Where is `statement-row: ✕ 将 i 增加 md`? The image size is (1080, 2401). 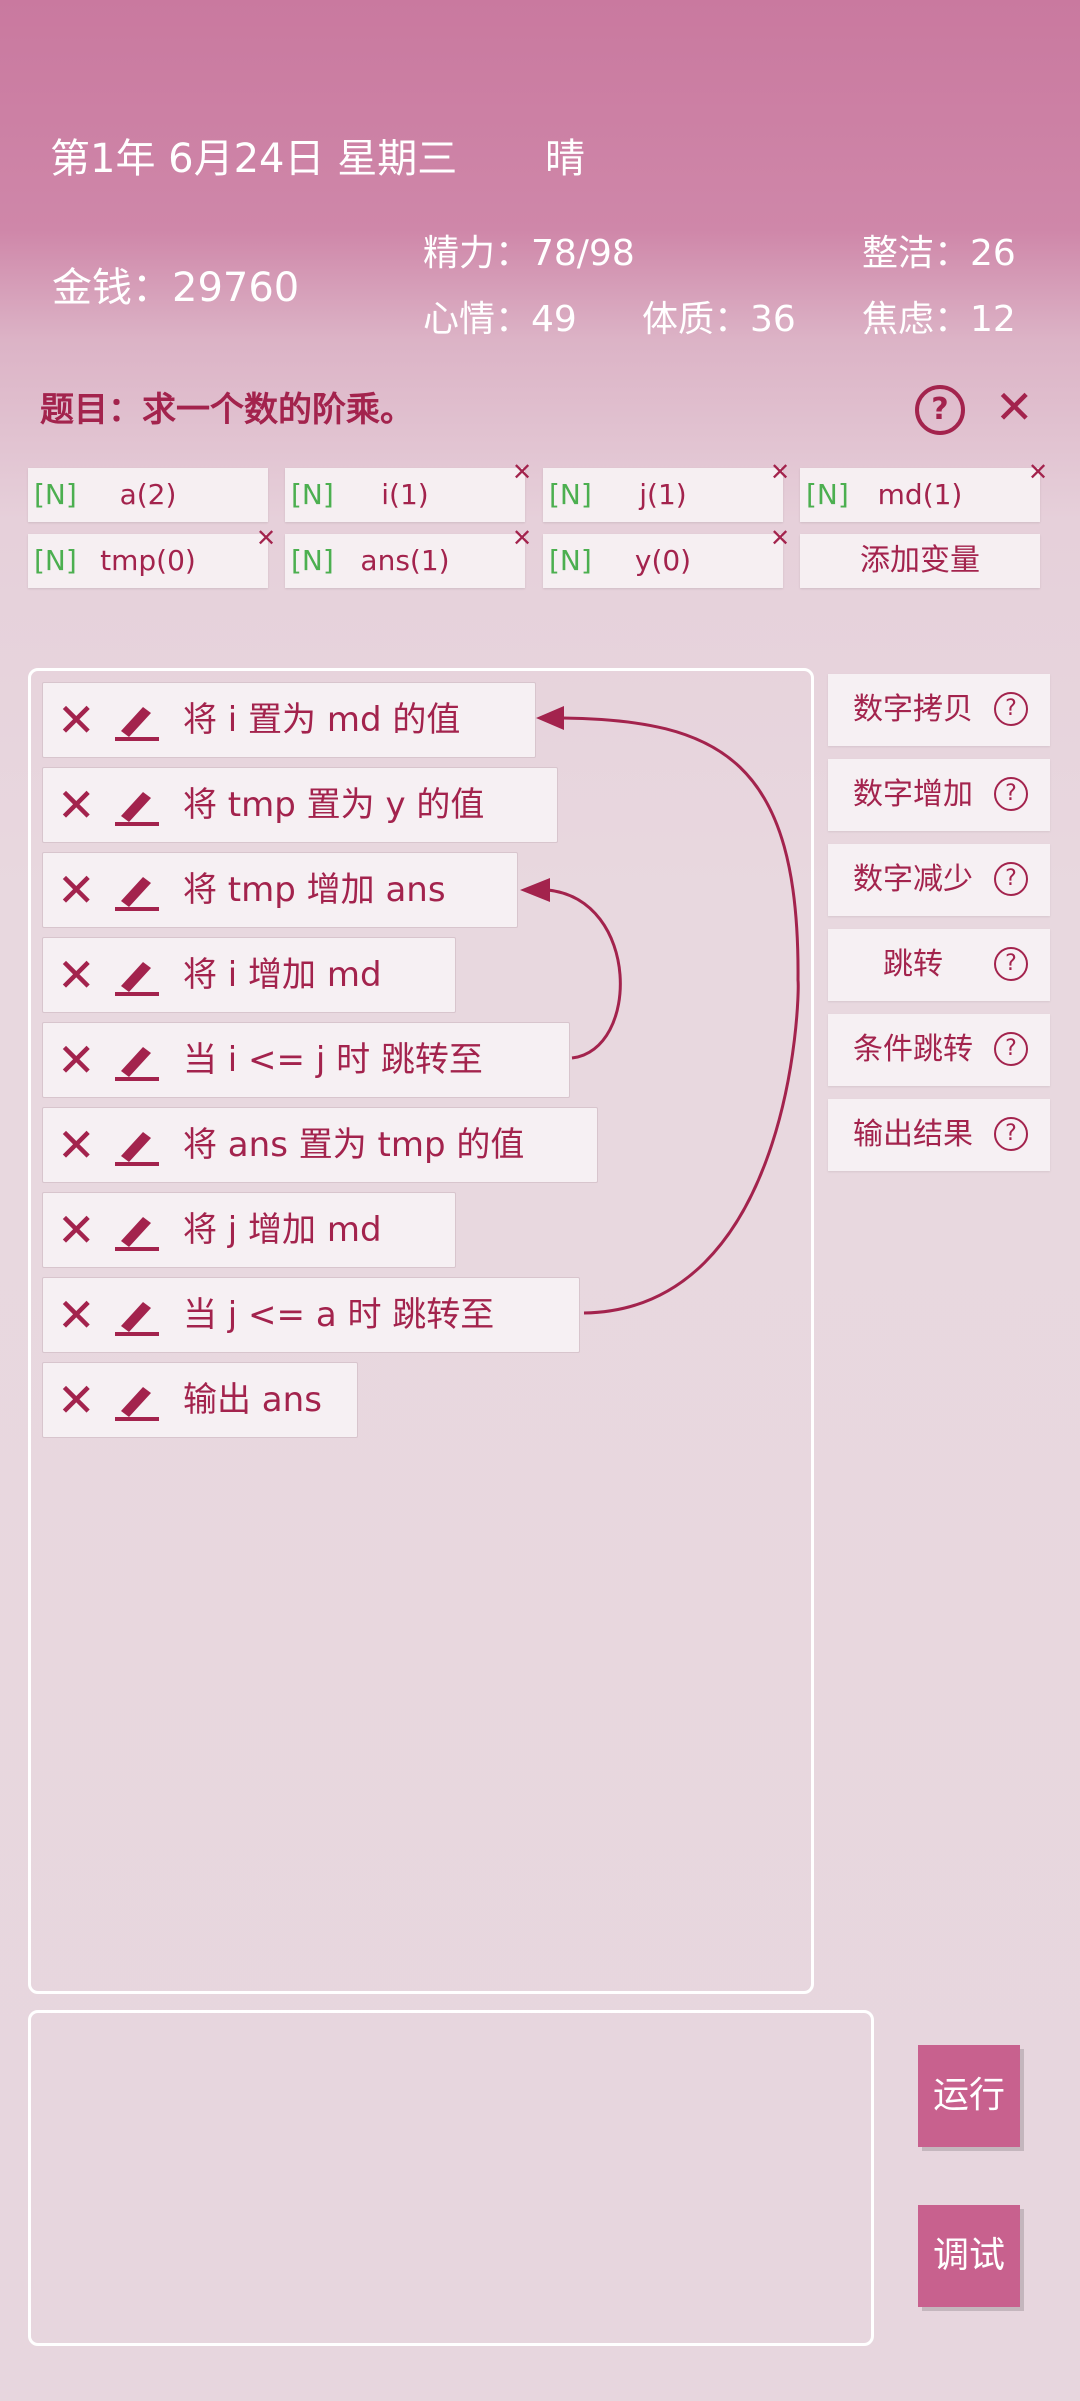 statement-row: ✕ 将 i 增加 md is located at coordinates (249, 975).